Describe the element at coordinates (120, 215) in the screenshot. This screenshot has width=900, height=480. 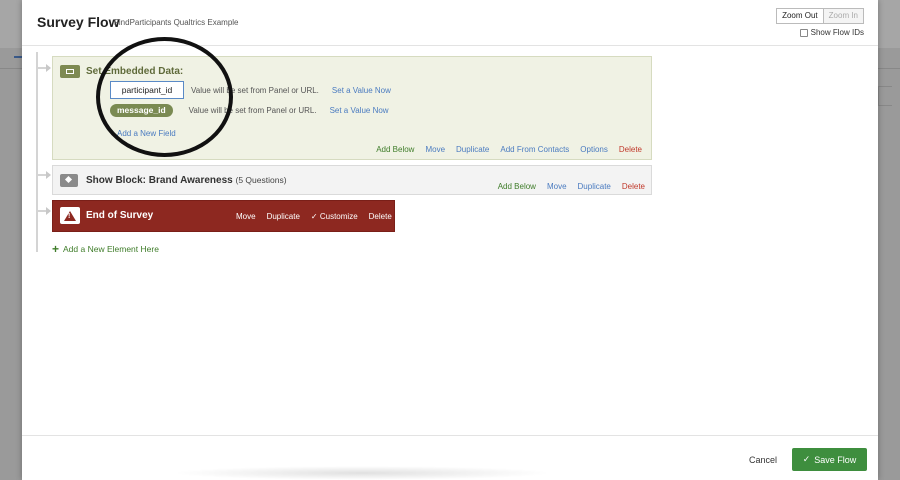
I see `end-of-survey-title: End of Survey` at that location.